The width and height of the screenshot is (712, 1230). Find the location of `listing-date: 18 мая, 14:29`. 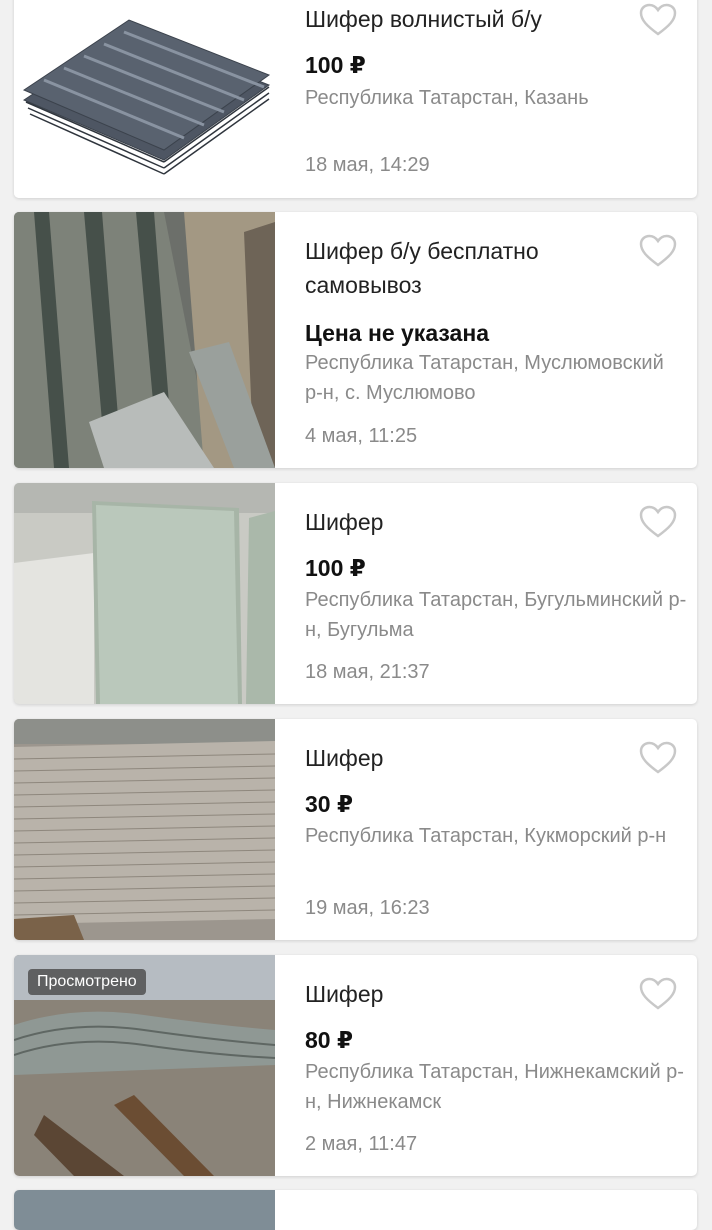

listing-date: 18 мая, 14:29 is located at coordinates (367, 165).